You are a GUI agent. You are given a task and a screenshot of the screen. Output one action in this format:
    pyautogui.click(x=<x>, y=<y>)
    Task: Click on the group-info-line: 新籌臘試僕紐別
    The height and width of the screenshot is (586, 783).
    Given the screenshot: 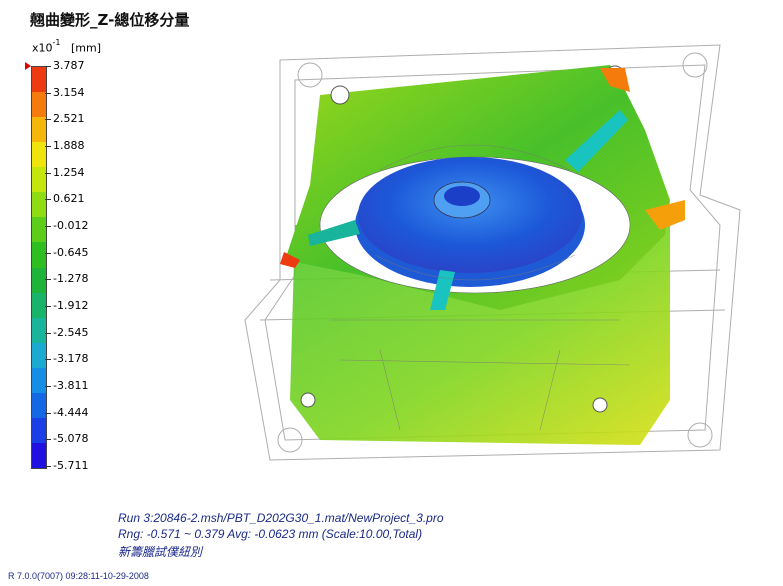 What is the action you would take?
    pyautogui.click(x=160, y=552)
    